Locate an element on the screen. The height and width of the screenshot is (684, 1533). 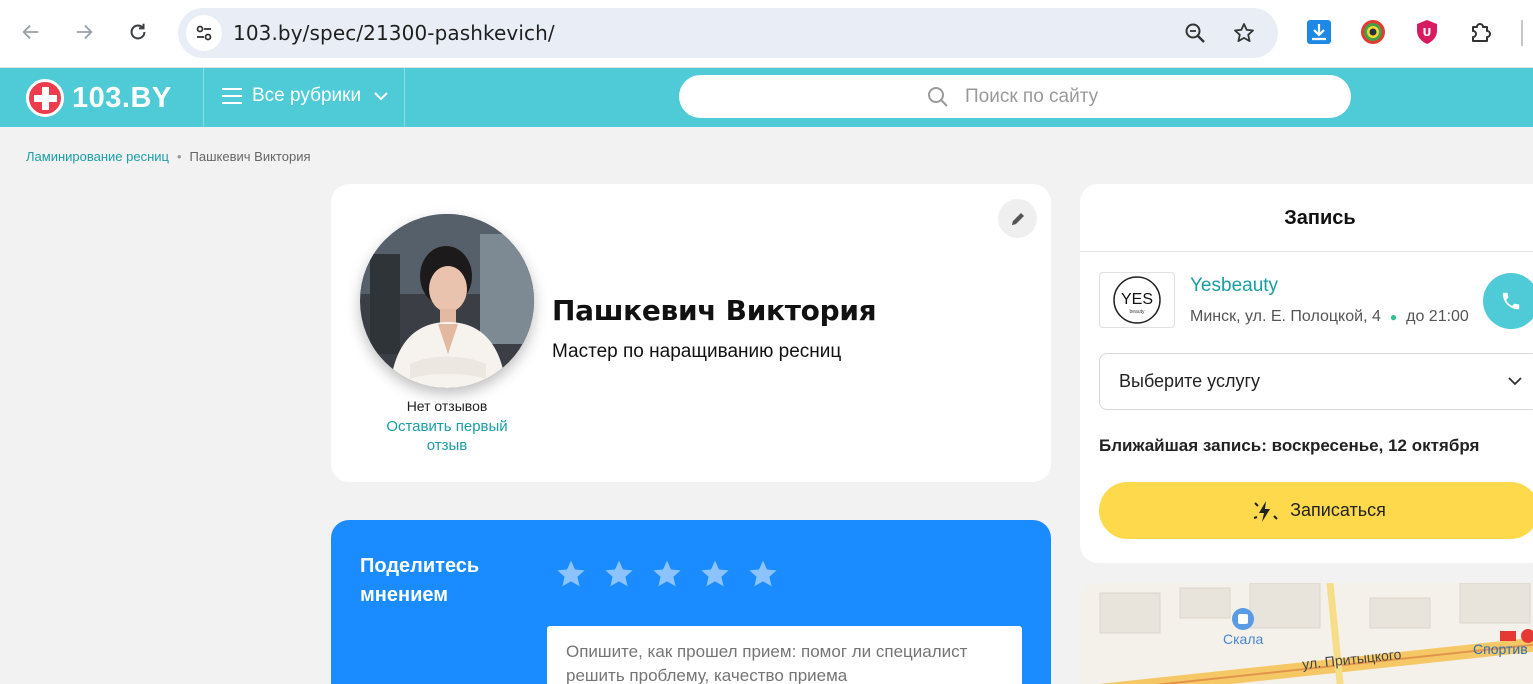
star-outline-icon is located at coordinates (1244, 32).